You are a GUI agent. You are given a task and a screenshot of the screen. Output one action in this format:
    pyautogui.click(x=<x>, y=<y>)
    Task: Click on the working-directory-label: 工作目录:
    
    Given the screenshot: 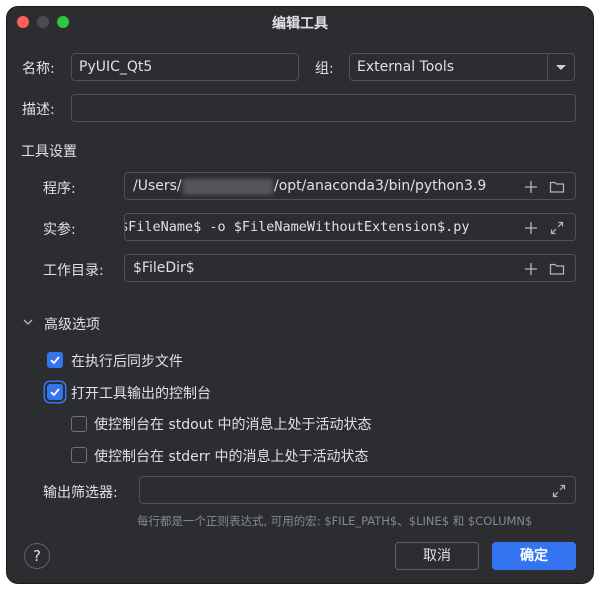 What is the action you would take?
    pyautogui.click(x=73, y=271)
    